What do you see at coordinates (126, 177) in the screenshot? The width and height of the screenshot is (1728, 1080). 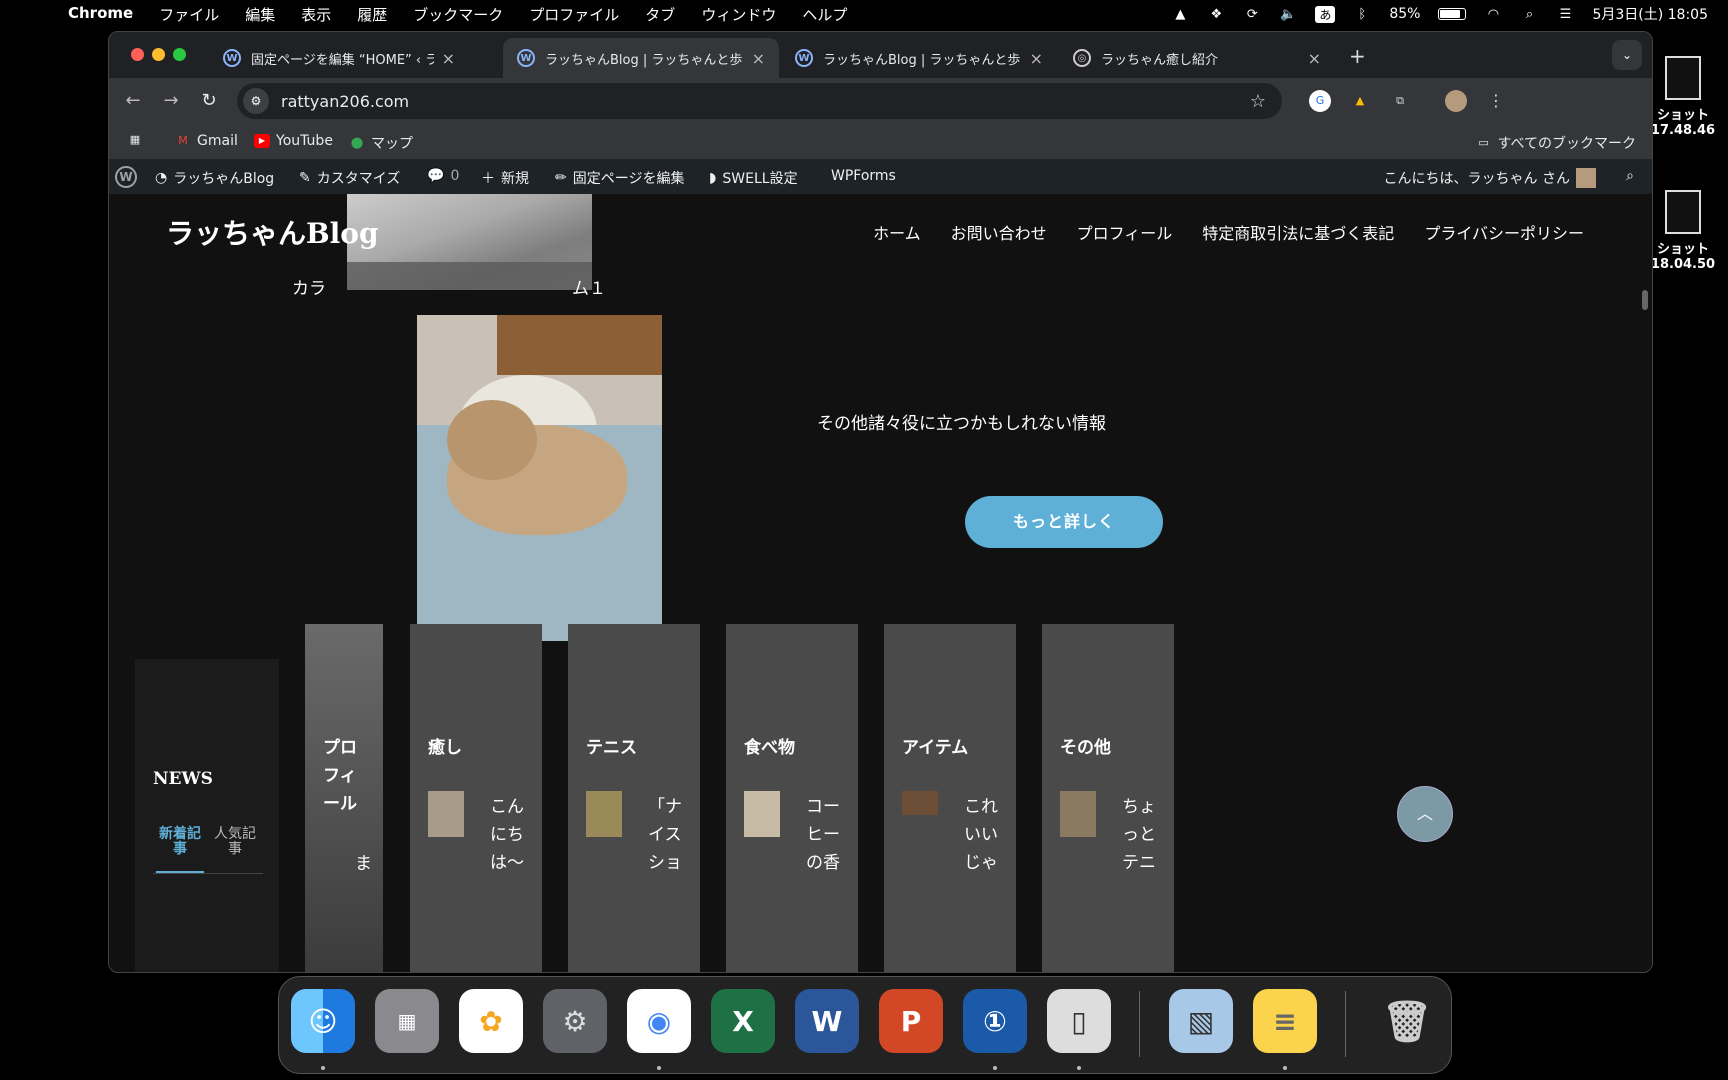 I see `wordpress-logo-icon: W` at bounding box center [126, 177].